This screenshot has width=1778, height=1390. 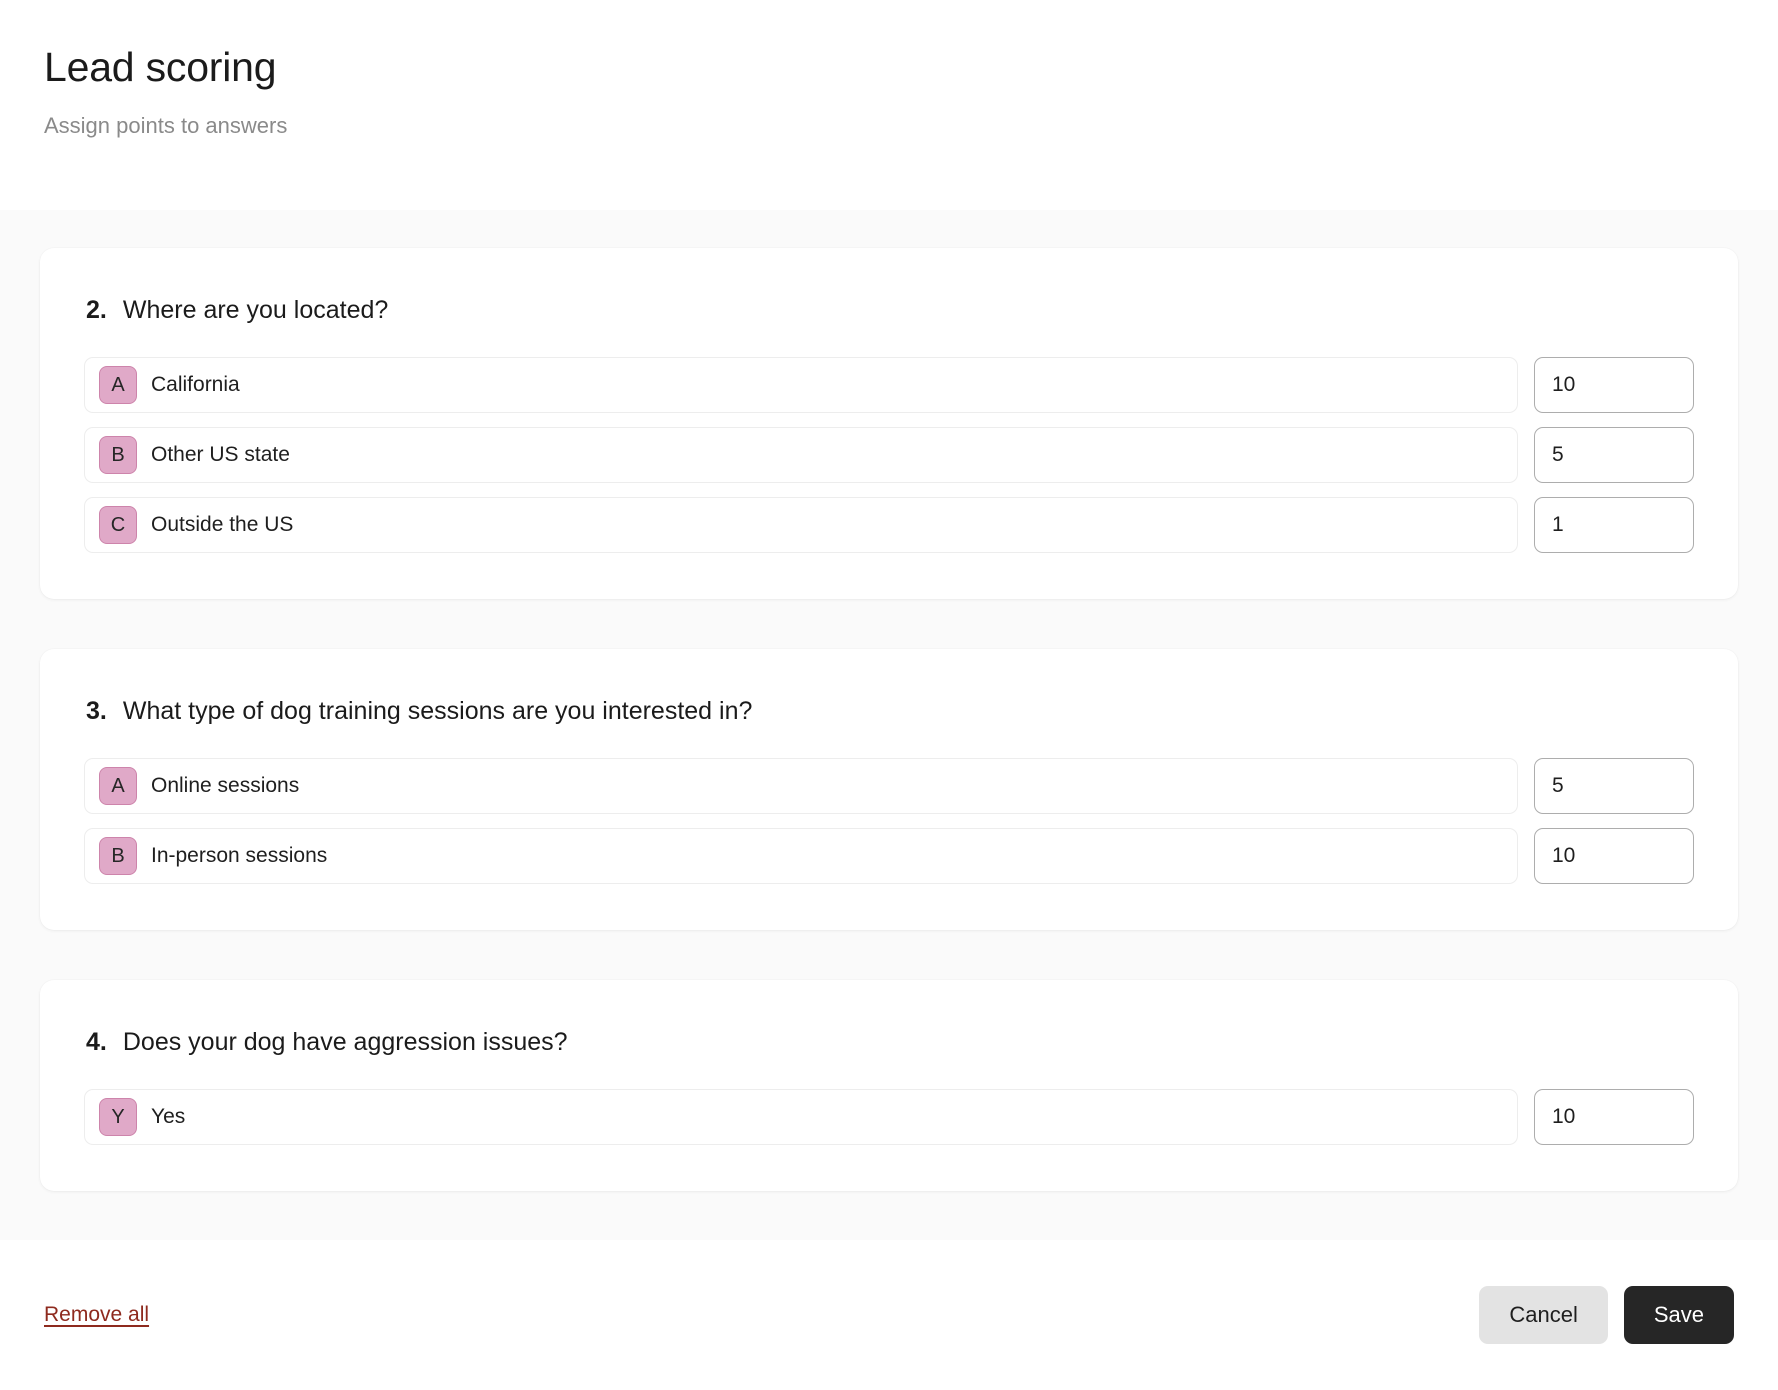 I want to click on footer-button-group: Cancel Save, so click(x=1606, y=1315).